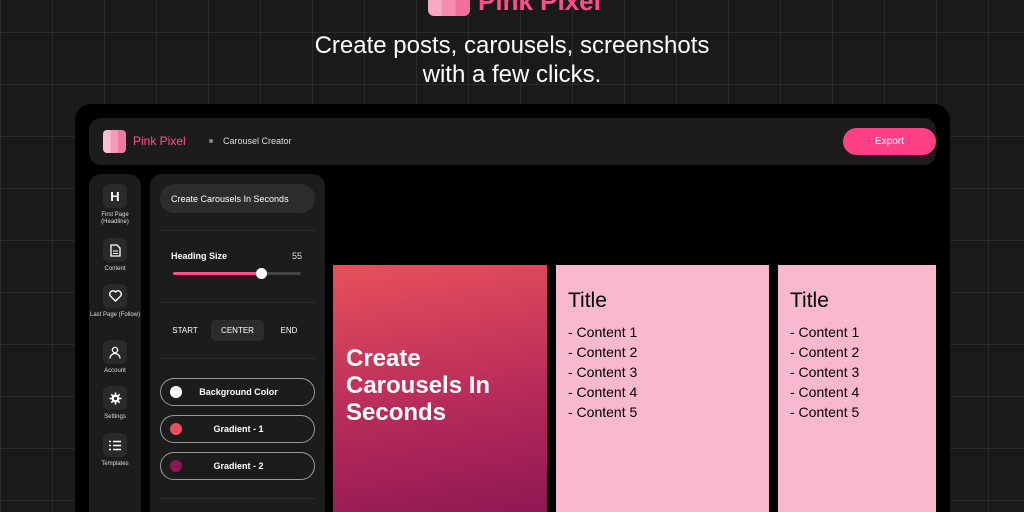  What do you see at coordinates (115, 464) in the screenshot?
I see `sidebar-item-label: Templates` at bounding box center [115, 464].